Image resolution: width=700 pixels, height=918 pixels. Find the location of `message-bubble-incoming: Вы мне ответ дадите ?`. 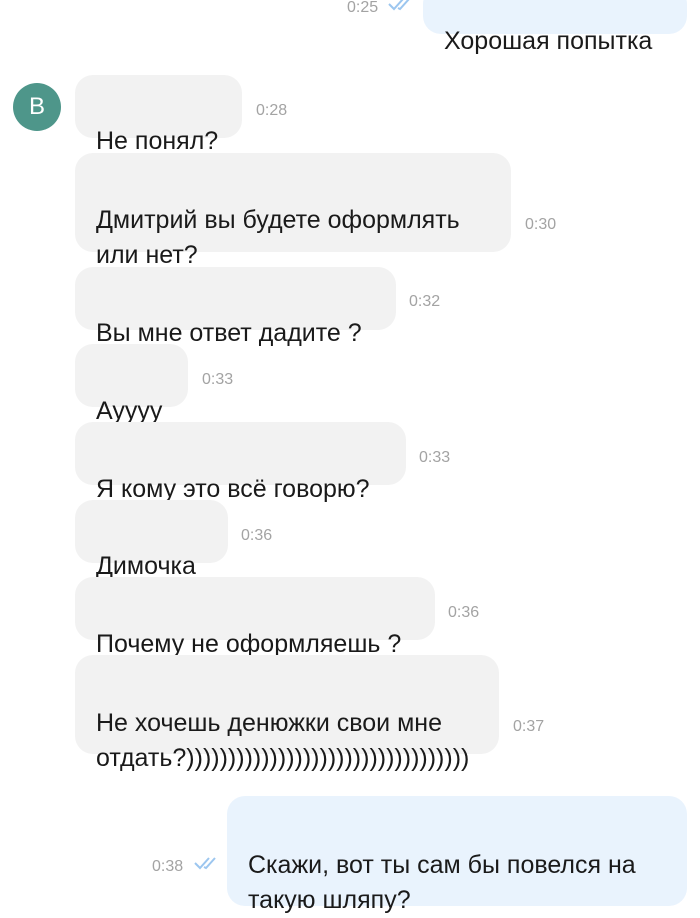

message-bubble-incoming: Вы мне ответ дадите ? is located at coordinates (235, 307).